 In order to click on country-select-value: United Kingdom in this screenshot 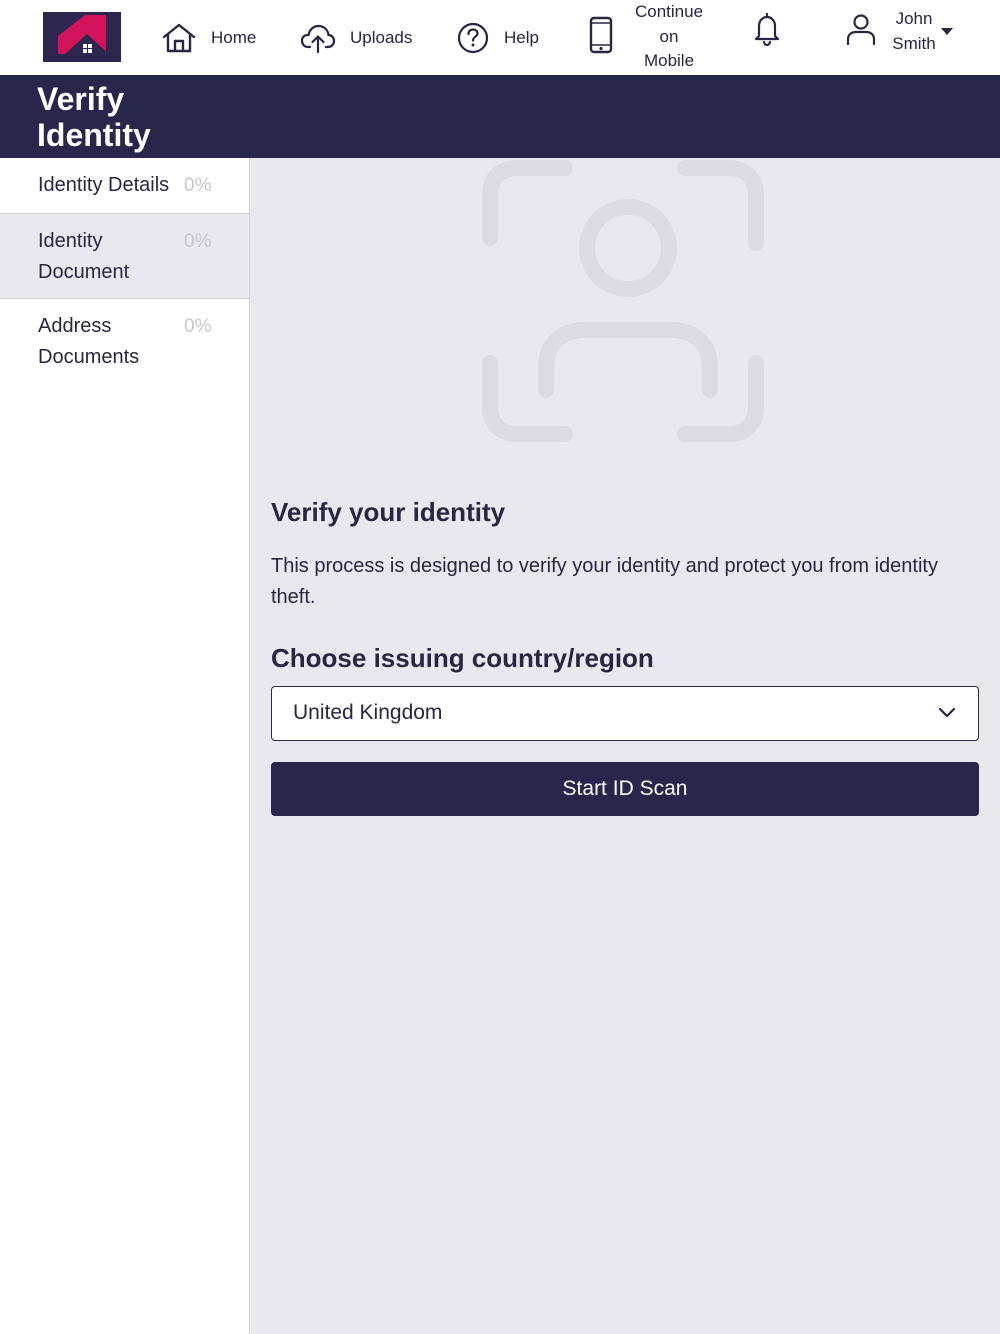, I will do `click(368, 712)`.